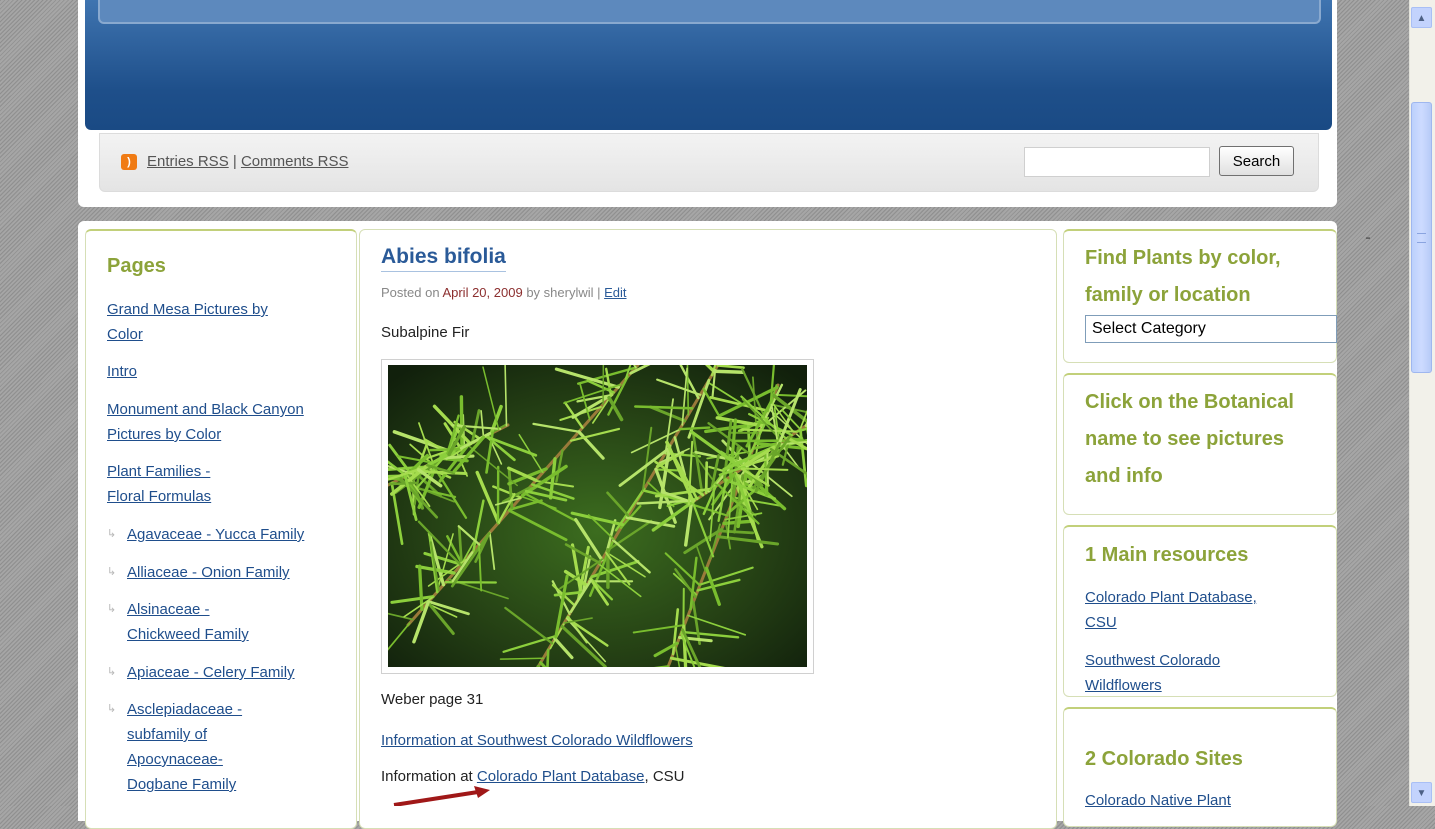  What do you see at coordinates (177, 484) in the screenshot?
I see `nav-link-plant-families: Plant Families - Floral Formulas` at bounding box center [177, 484].